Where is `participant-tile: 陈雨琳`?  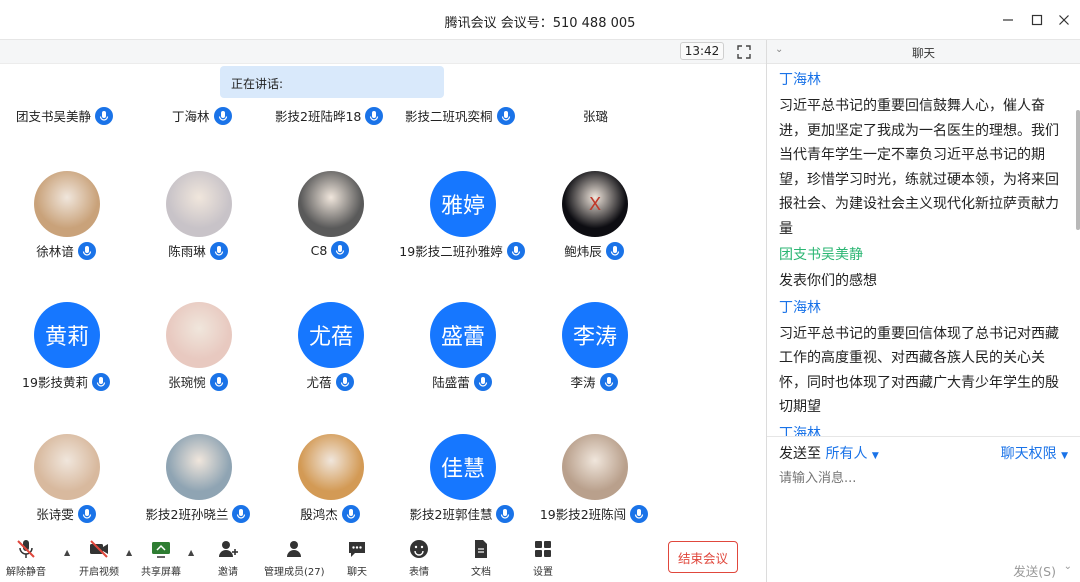 participant-tile: 陈雨琳 is located at coordinates (198, 221).